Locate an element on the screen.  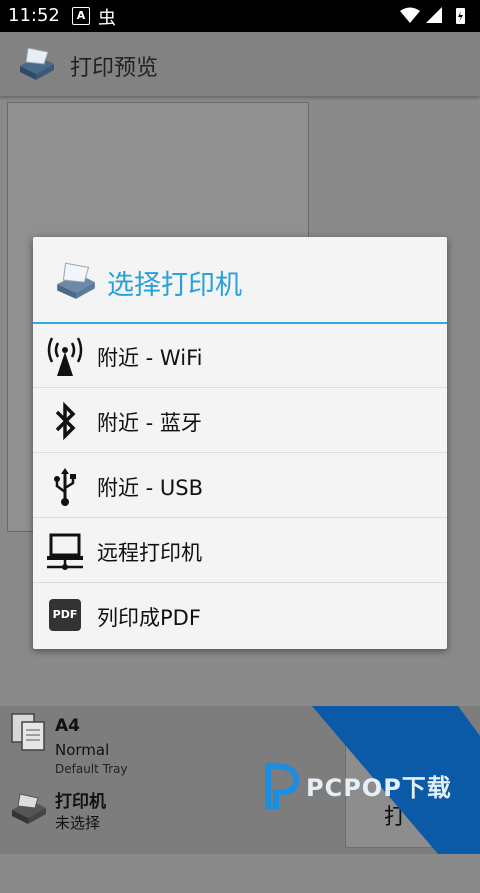
printer-option-remote: 远程打印机 is located at coordinates (240, 551).